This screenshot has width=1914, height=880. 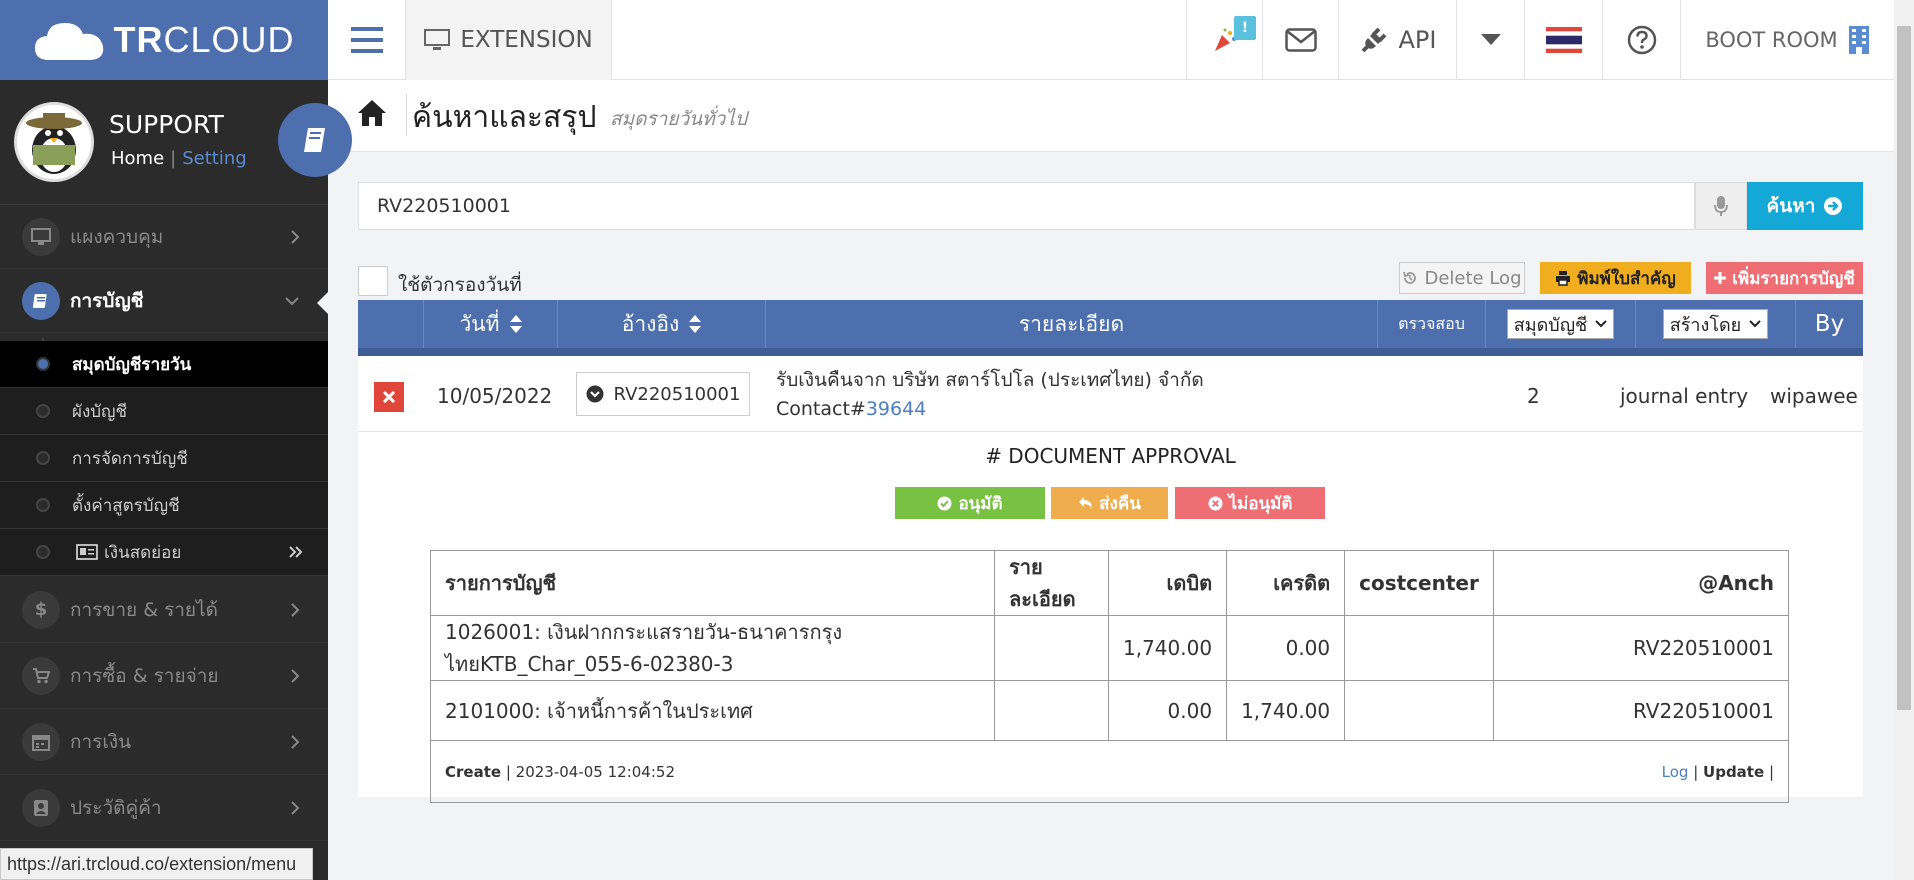 What do you see at coordinates (1250, 503) in the screenshot?
I see `reject-button: ไม่อนุมัติ` at bounding box center [1250, 503].